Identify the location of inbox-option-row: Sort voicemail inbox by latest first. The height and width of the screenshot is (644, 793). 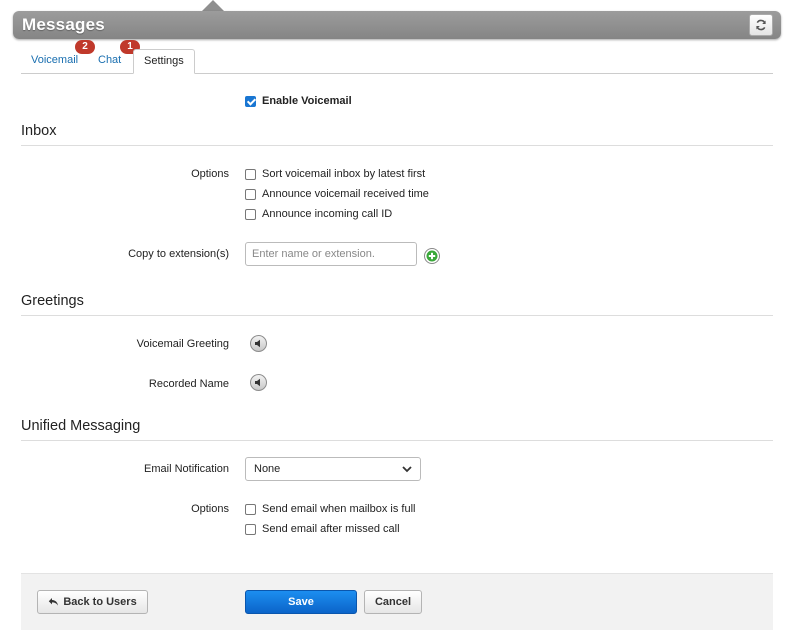
(335, 174).